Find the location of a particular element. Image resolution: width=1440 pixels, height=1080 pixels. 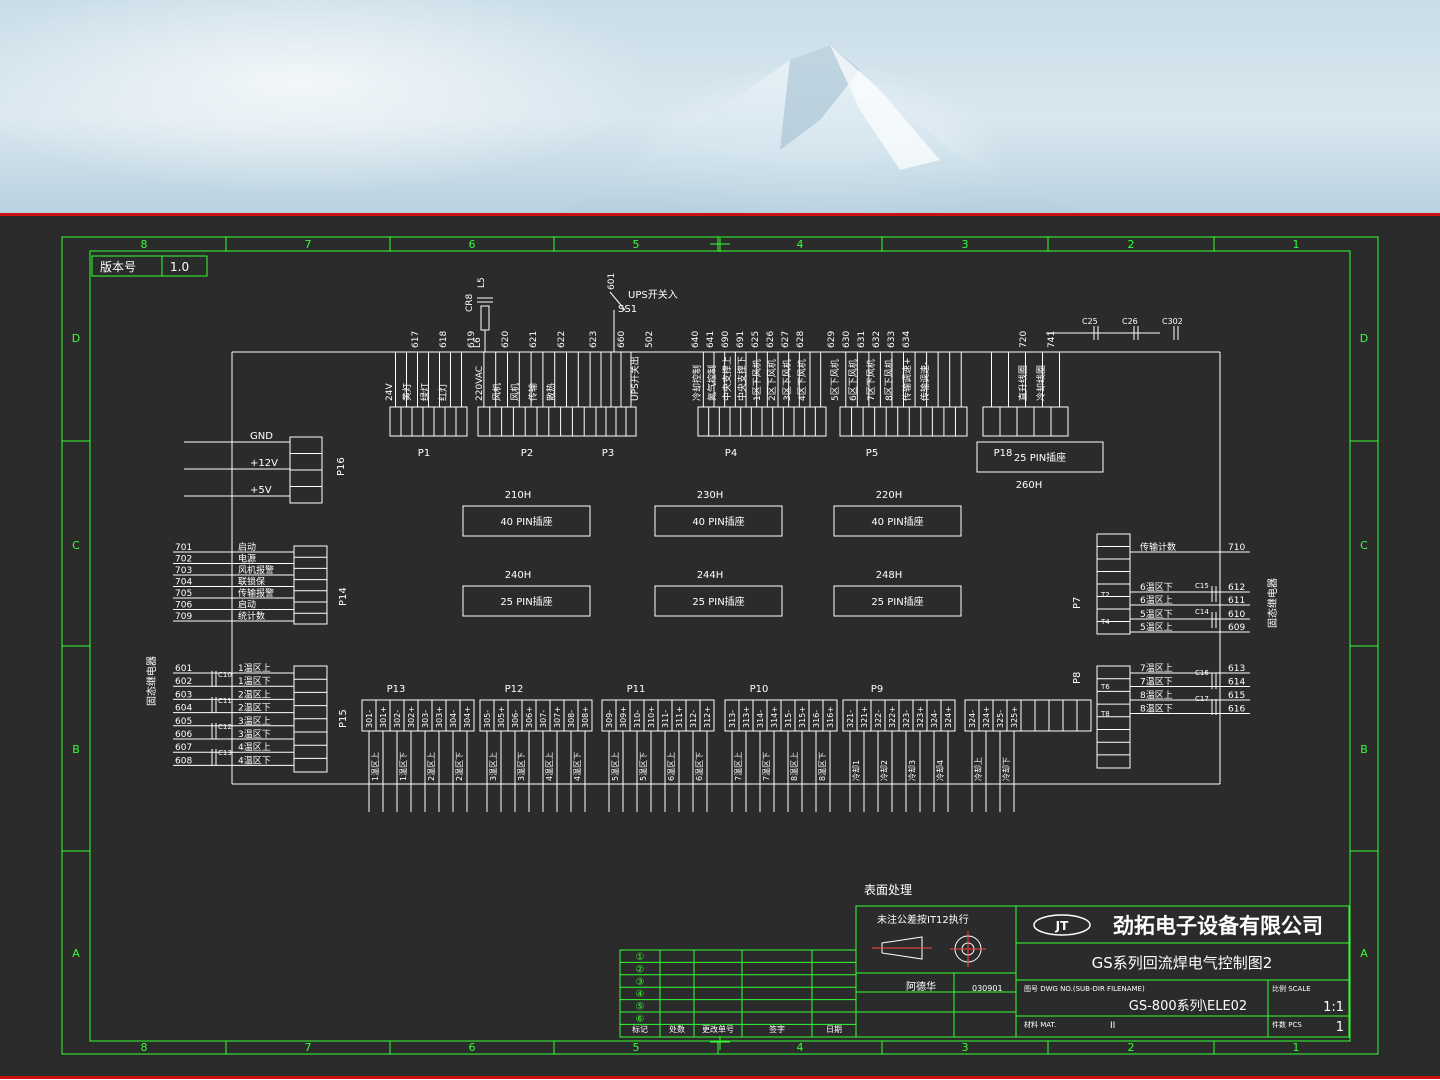

pin-number: 305- is located at coordinates (487, 719).